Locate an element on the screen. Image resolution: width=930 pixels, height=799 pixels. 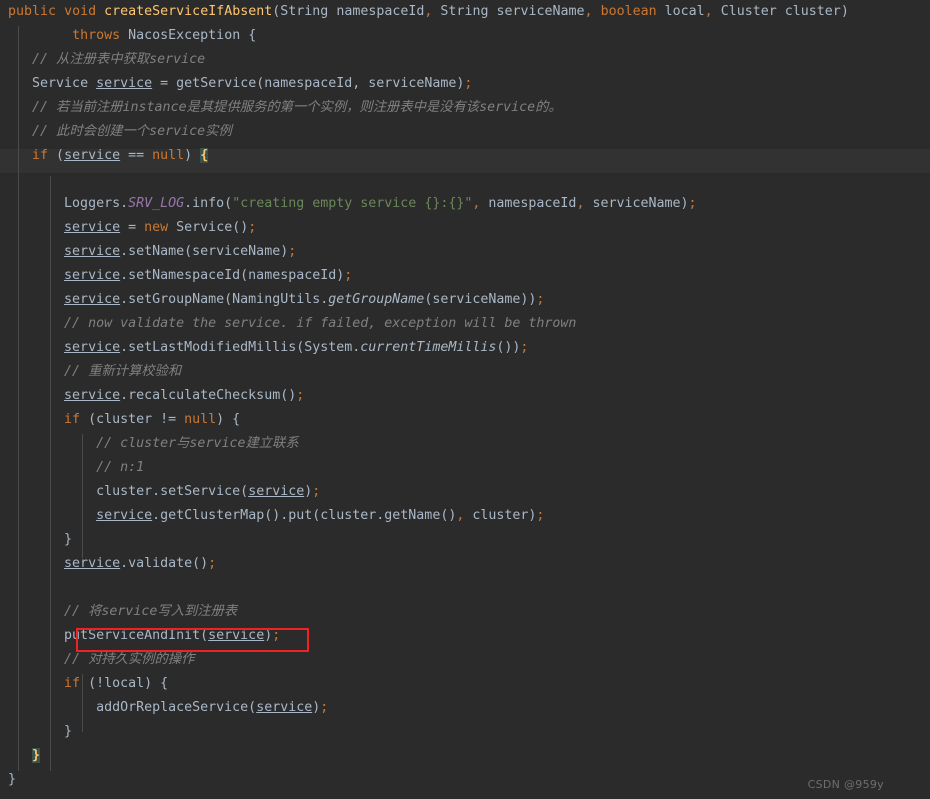
code-line: // 对持久实例的操作 is located at coordinates (465, 660).